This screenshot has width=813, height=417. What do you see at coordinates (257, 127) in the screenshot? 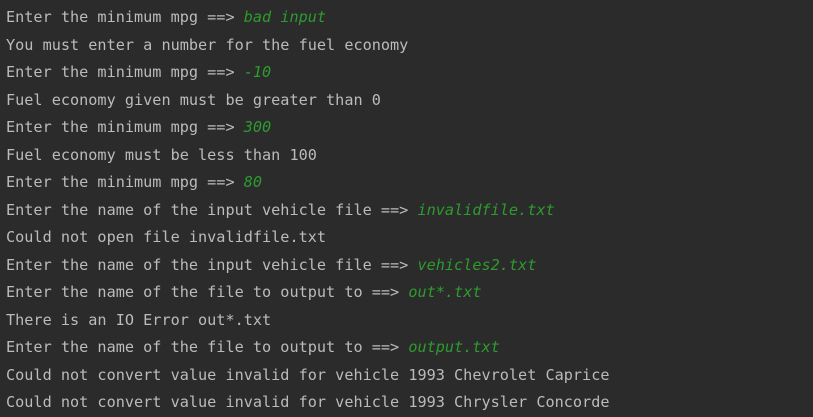
I see `console-user-input: 300` at bounding box center [257, 127].